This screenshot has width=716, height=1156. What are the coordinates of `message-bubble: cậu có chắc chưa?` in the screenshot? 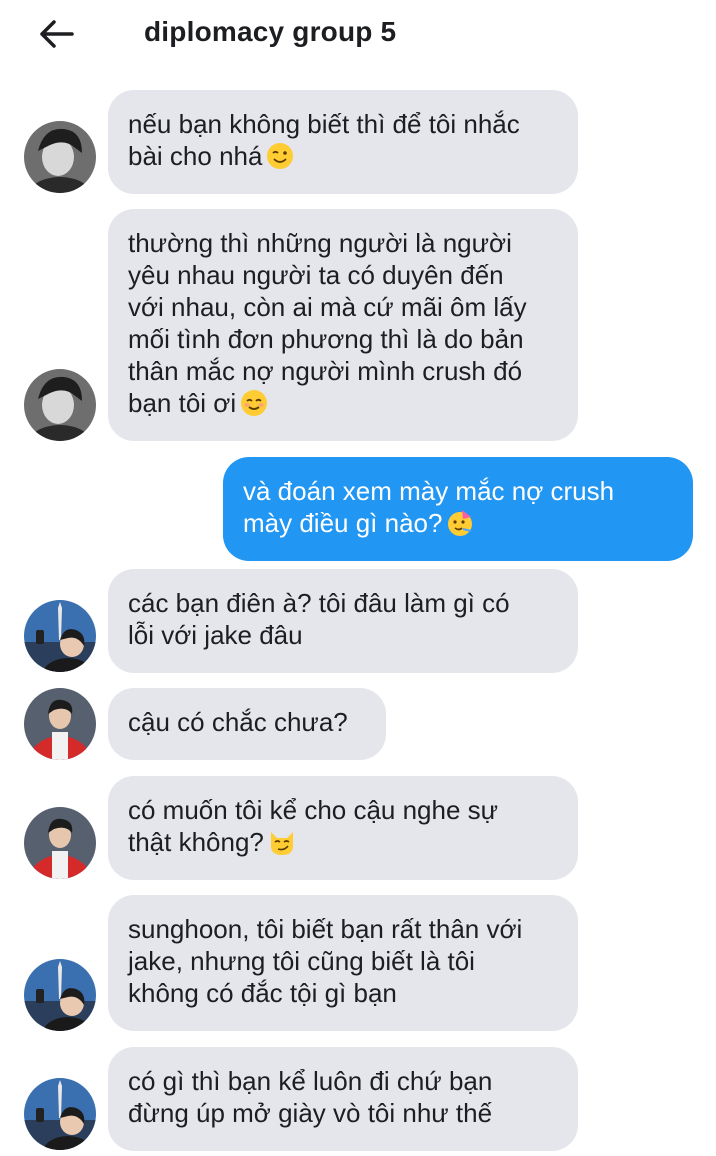 It's located at (247, 724).